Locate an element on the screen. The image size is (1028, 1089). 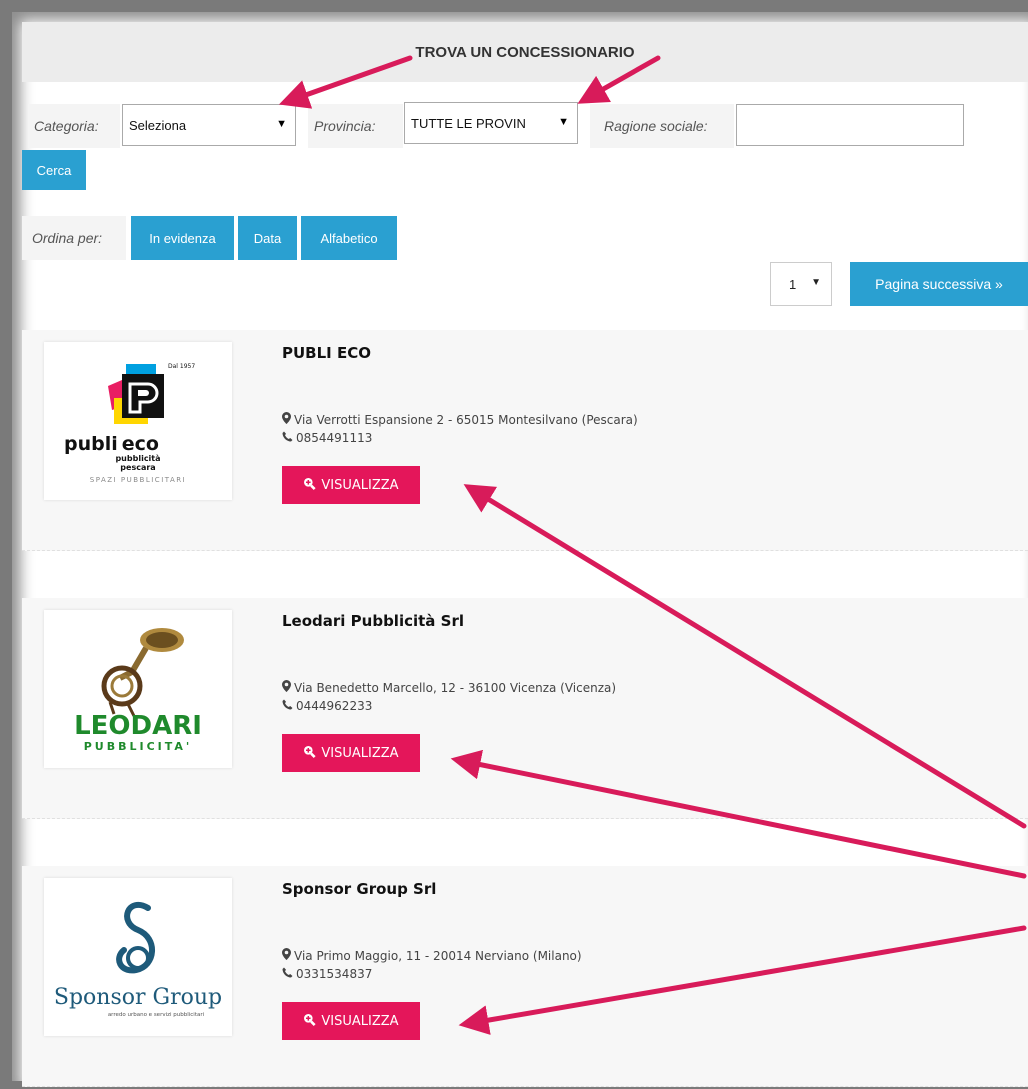
listing-title: Sponsor Group Srl is located at coordinates (359, 889).